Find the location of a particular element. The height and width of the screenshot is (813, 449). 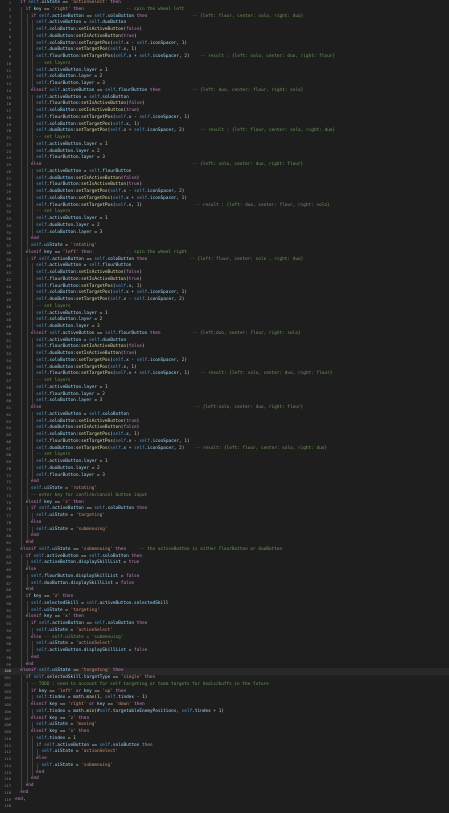

code-line: 119 end, is located at coordinates (224, 800).